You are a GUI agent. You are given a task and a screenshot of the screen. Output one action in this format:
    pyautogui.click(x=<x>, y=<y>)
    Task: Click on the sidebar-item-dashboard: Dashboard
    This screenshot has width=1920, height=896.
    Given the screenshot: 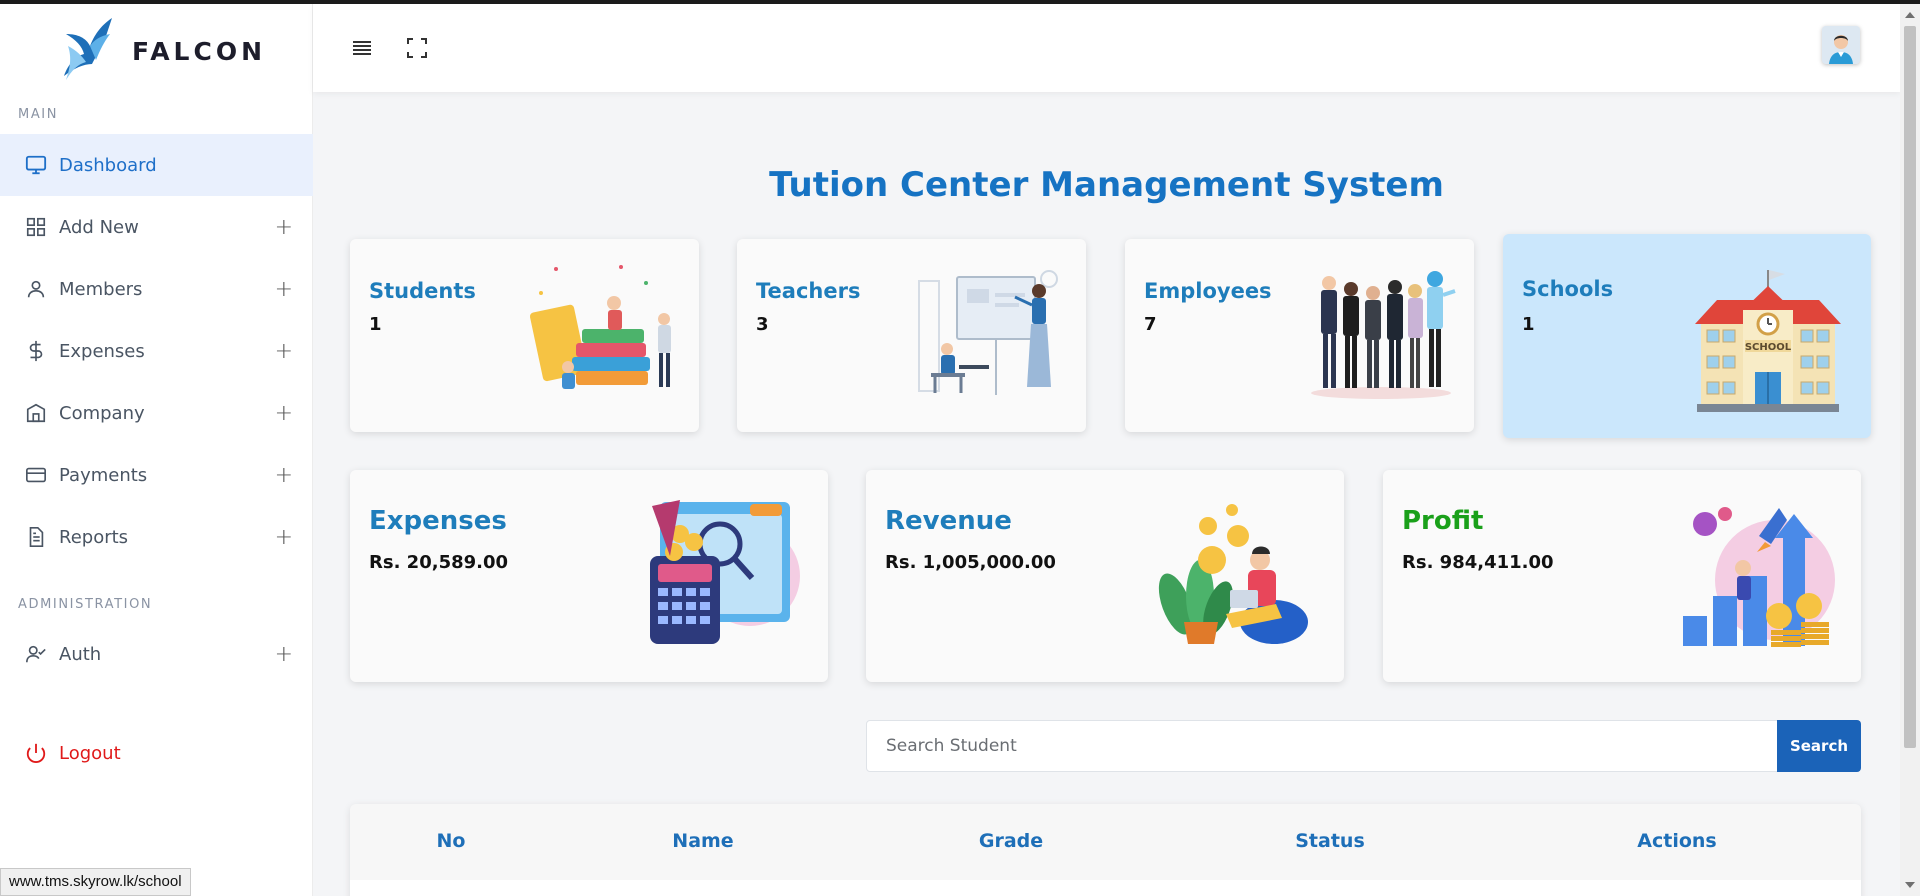 What is the action you would take?
    pyautogui.click(x=156, y=165)
    